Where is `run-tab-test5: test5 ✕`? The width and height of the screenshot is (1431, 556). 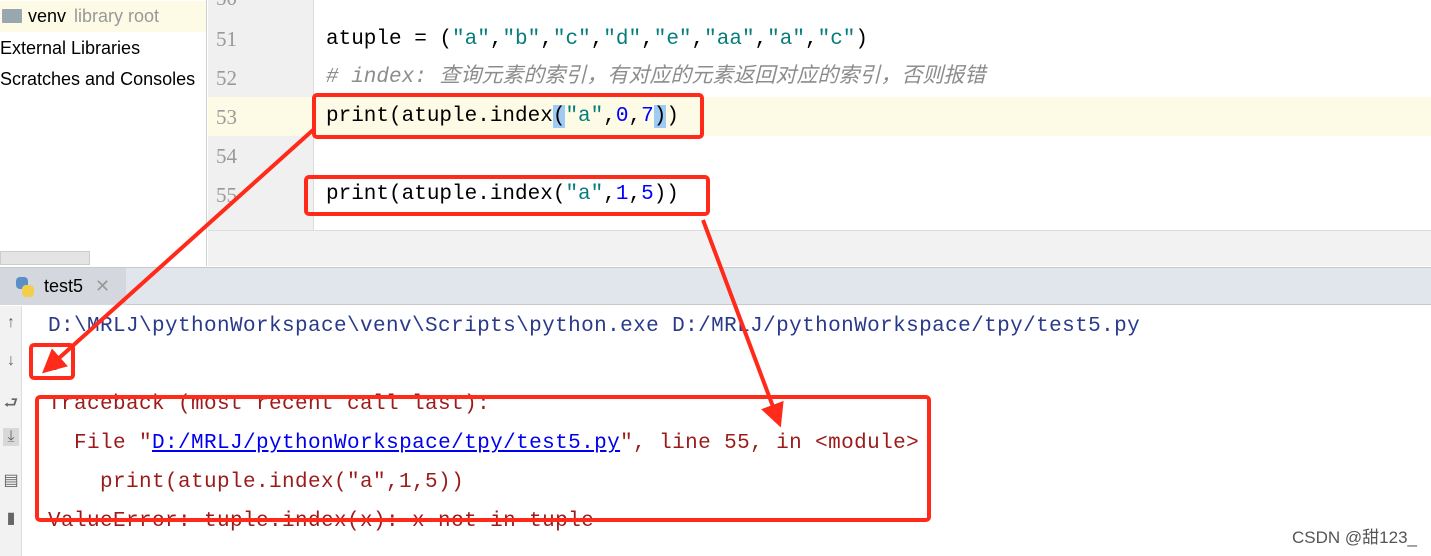
run-tab-test5: test5 ✕ is located at coordinates (63, 286).